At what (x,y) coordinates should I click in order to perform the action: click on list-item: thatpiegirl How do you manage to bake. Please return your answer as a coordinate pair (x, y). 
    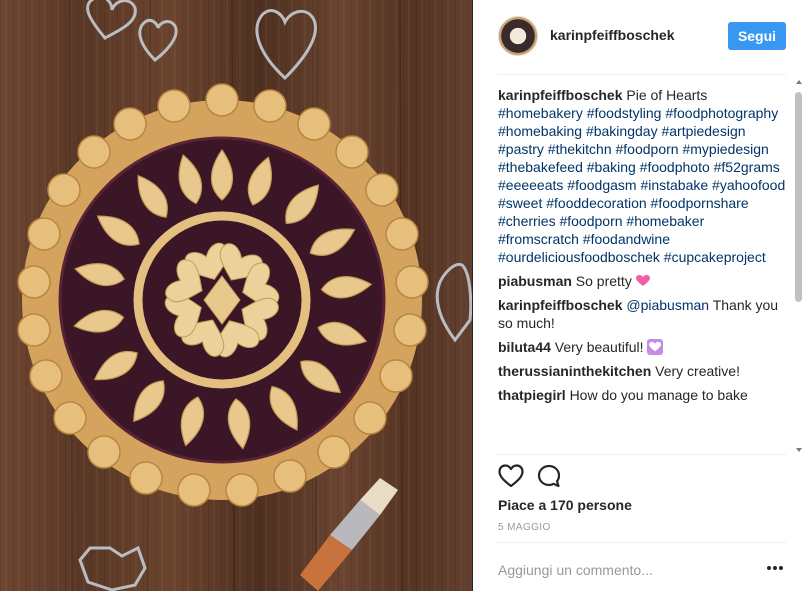
    Looking at the image, I should click on (643, 395).